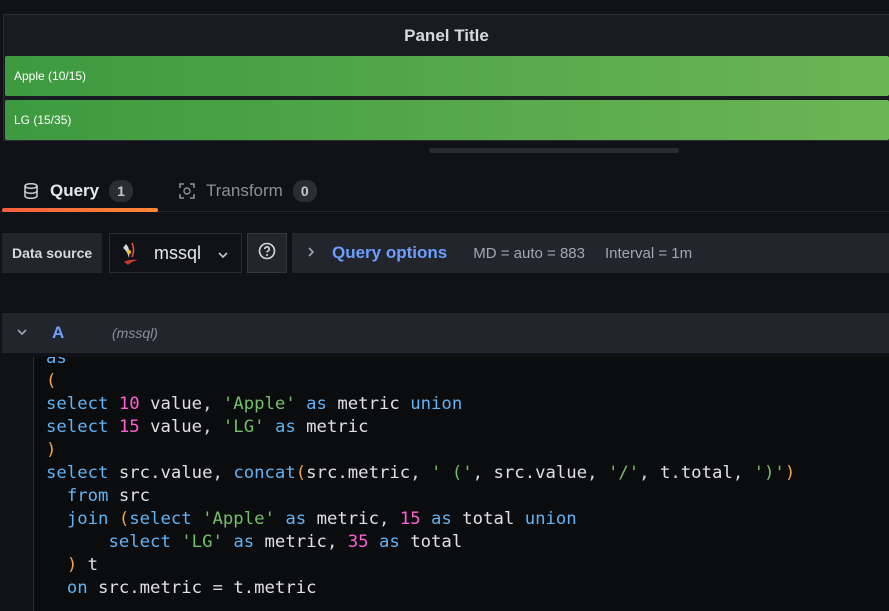  Describe the element at coordinates (529, 253) in the screenshot. I see `max-data-points: MD = auto = 883` at that location.